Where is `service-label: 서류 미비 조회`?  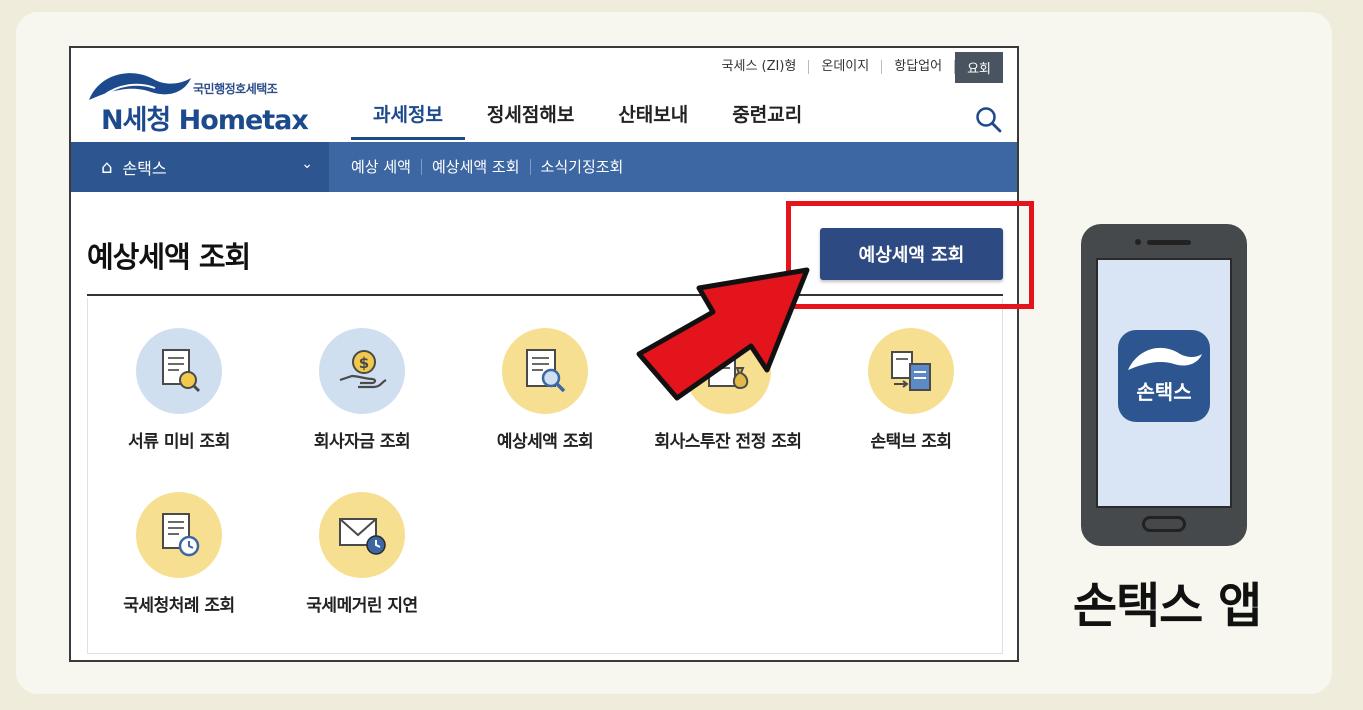
service-label: 서류 미비 조회 is located at coordinates (179, 442).